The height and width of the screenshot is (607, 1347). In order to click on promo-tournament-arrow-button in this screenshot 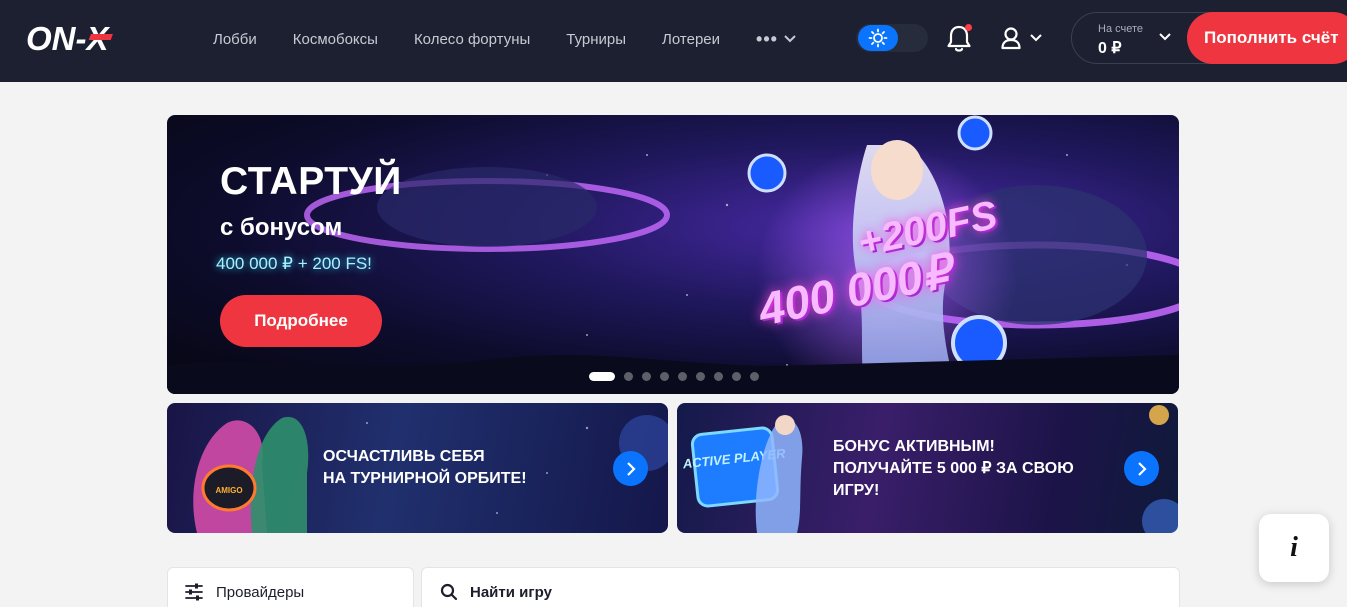, I will do `click(630, 468)`.